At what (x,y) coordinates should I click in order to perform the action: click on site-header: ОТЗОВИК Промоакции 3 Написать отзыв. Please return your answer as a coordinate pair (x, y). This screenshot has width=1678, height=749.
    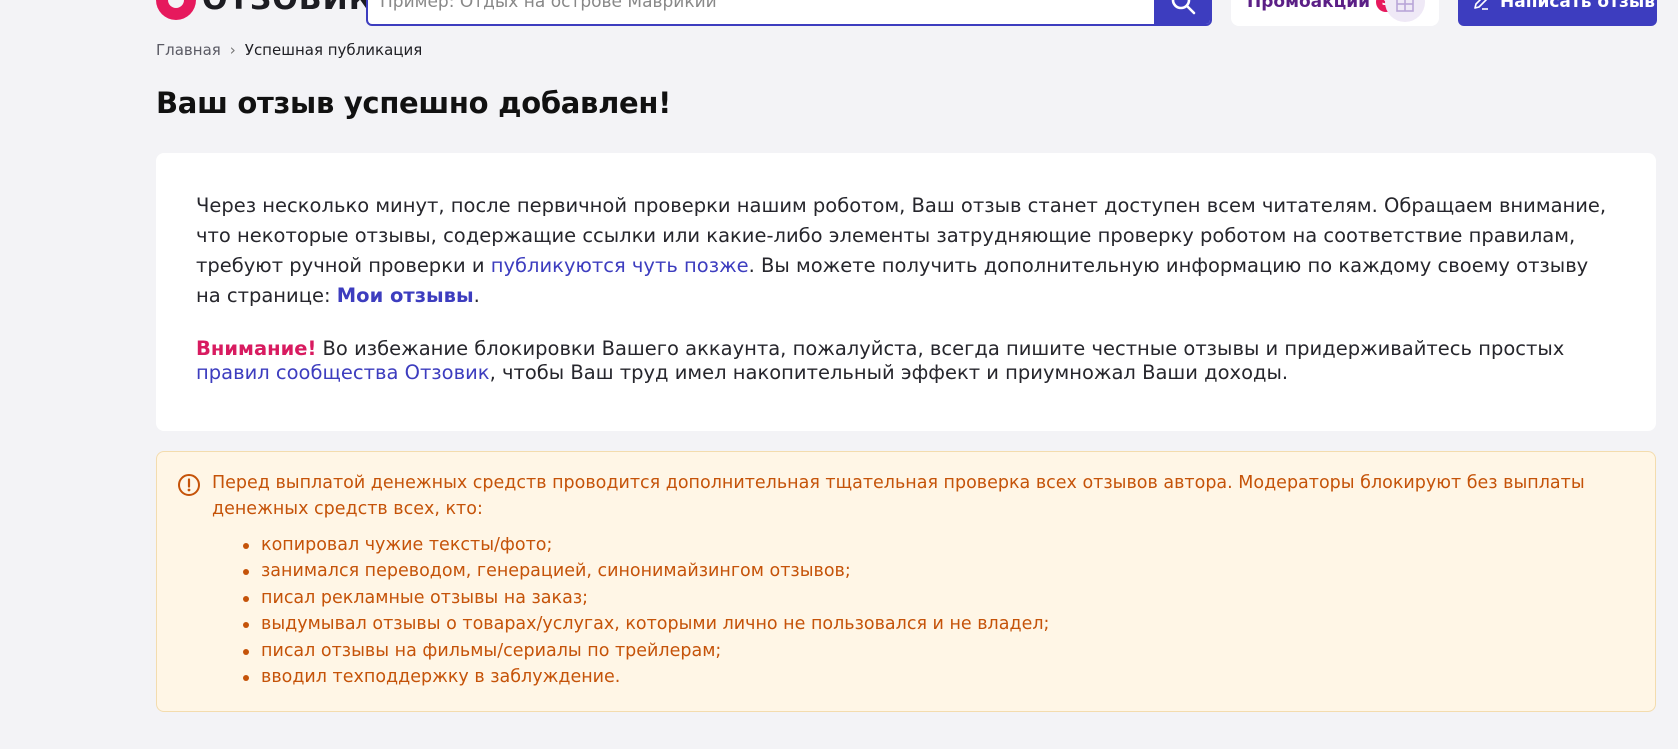
    Looking at the image, I should click on (839, 15).